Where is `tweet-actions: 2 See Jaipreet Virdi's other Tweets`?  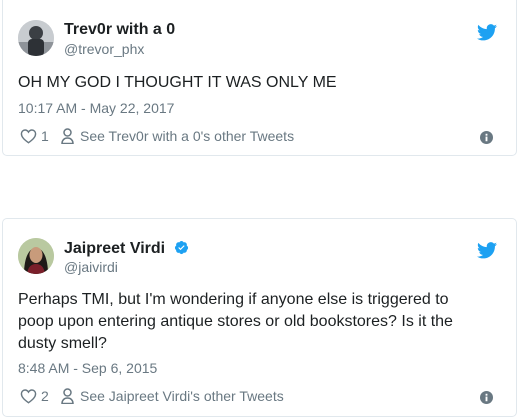
tweet-actions: 2 See Jaipreet Virdi's other Tweets is located at coordinates (260, 398).